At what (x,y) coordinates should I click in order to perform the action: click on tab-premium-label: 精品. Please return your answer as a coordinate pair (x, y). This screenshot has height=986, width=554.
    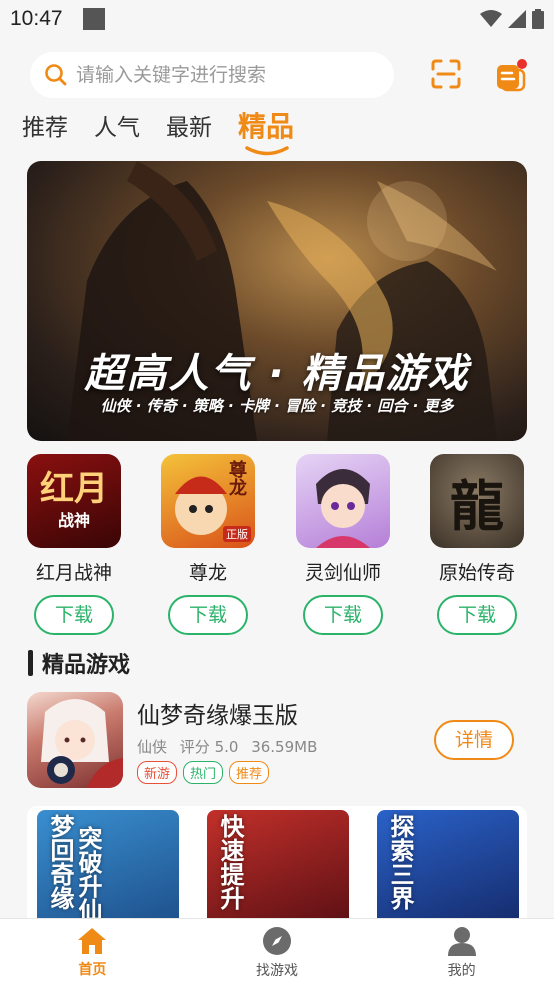
    Looking at the image, I should click on (266, 126).